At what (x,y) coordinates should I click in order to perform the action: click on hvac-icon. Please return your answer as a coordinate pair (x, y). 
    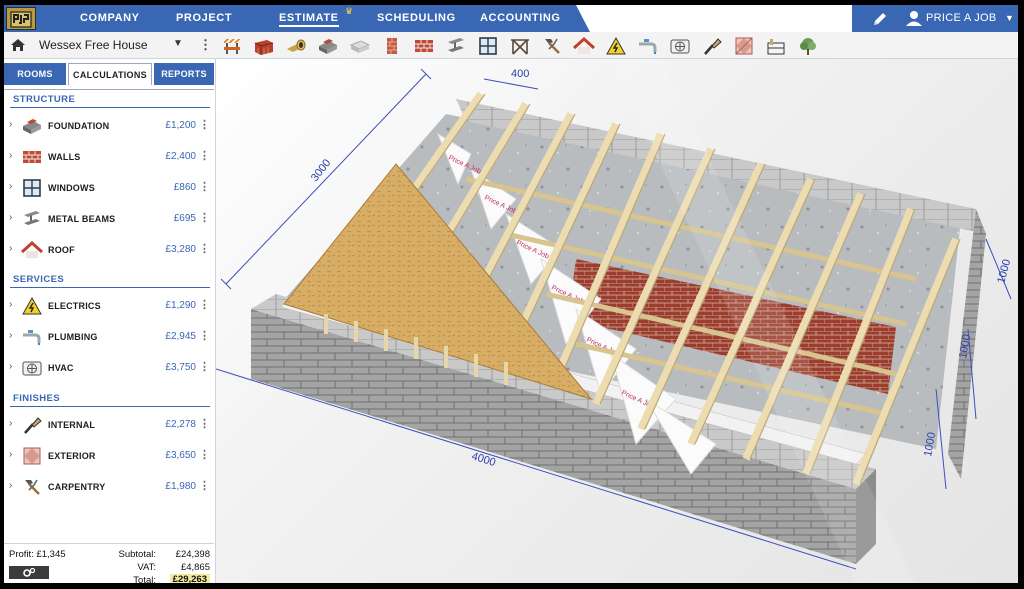
    Looking at the image, I should click on (680, 45).